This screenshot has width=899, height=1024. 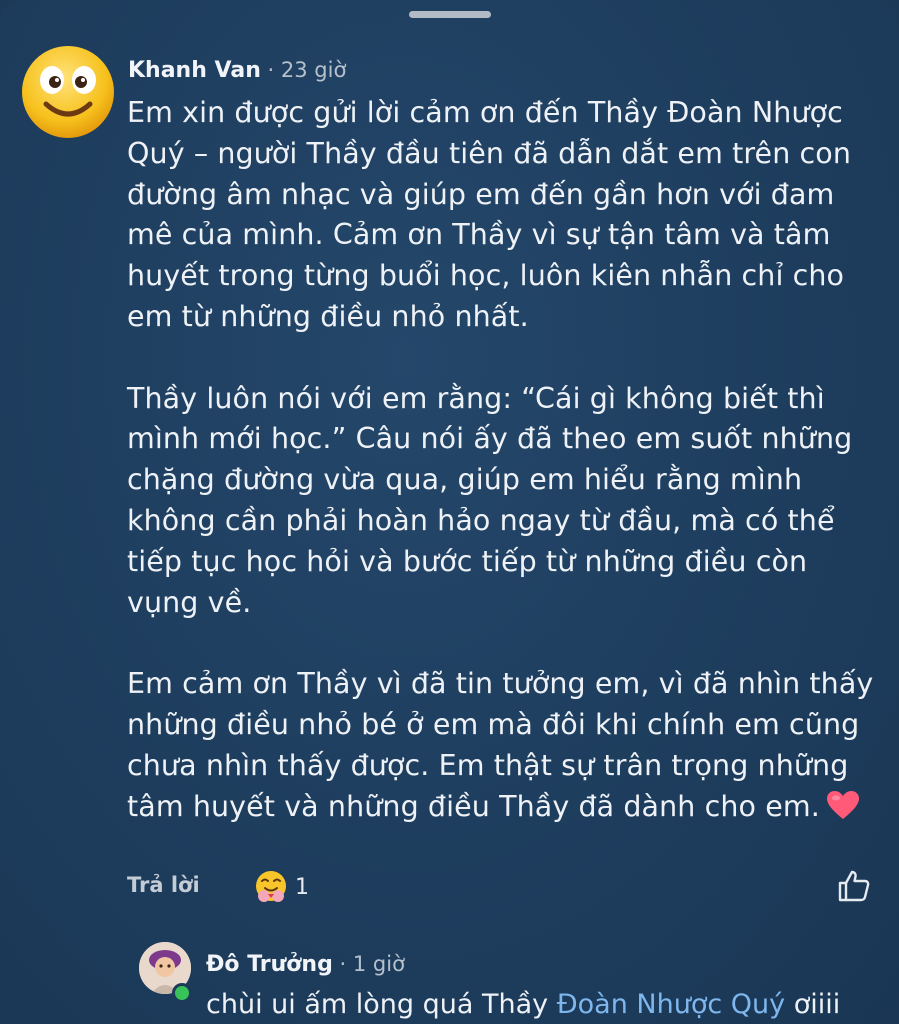 What do you see at coordinates (163, 885) in the screenshot?
I see `reply-button: Trả lời` at bounding box center [163, 885].